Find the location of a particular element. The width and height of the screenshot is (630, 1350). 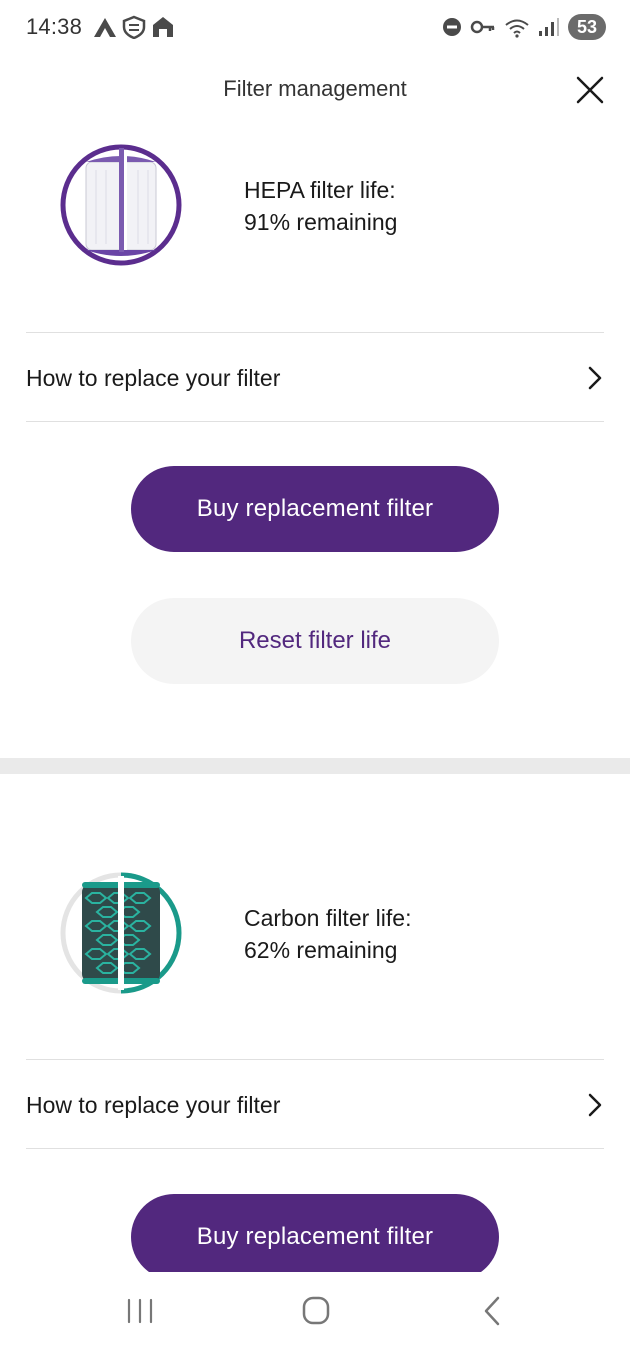

shield-notification-icon is located at coordinates (134, 27).